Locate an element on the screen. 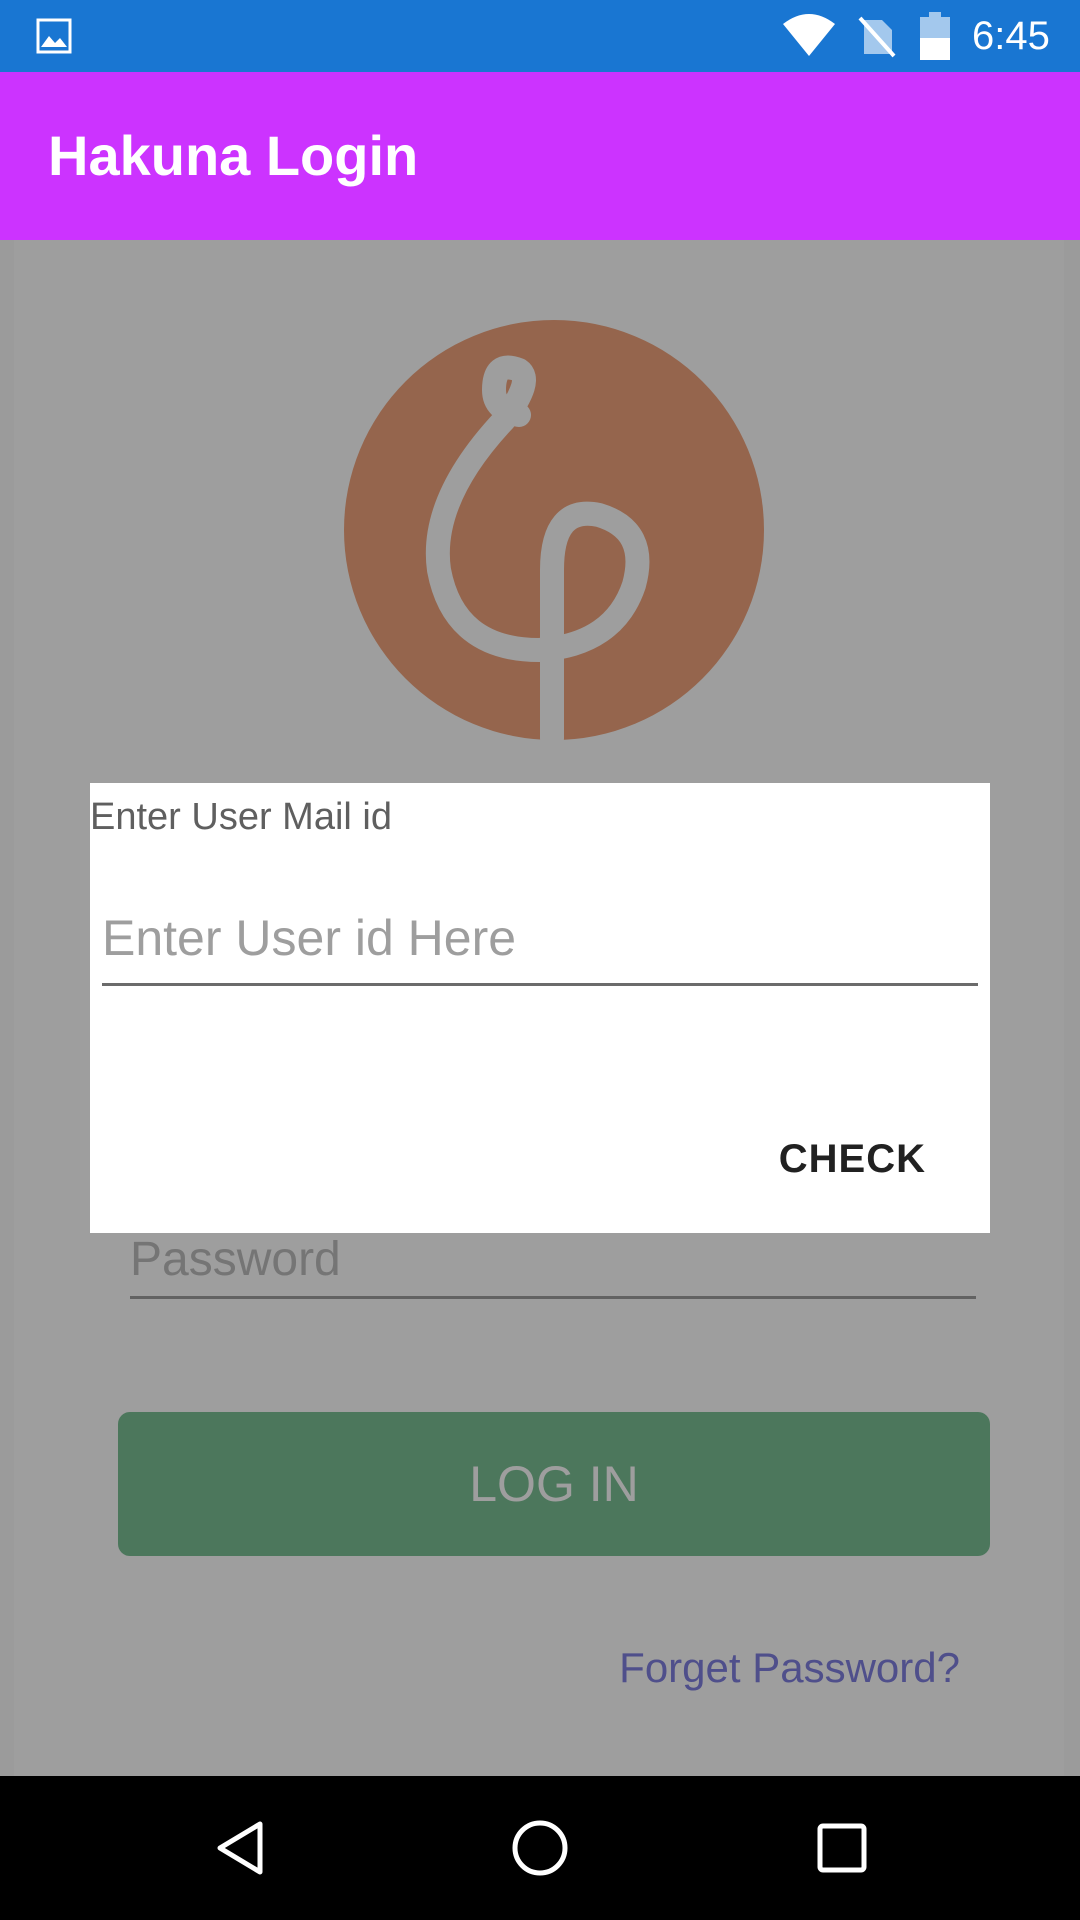 Image resolution: width=1080 pixels, height=1920 pixels. app-title: Hakuna Login is located at coordinates (233, 155).